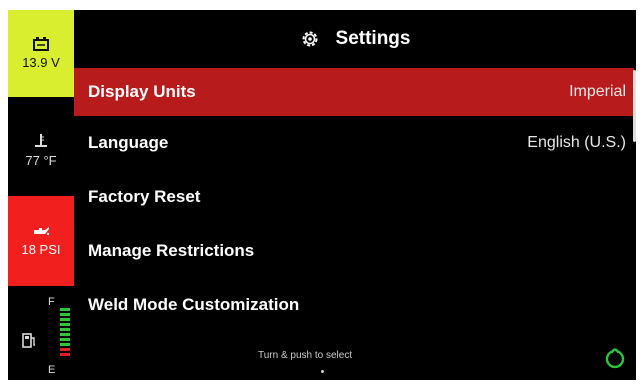 The width and height of the screenshot is (644, 388). I want to click on power-icon, so click(615, 358).